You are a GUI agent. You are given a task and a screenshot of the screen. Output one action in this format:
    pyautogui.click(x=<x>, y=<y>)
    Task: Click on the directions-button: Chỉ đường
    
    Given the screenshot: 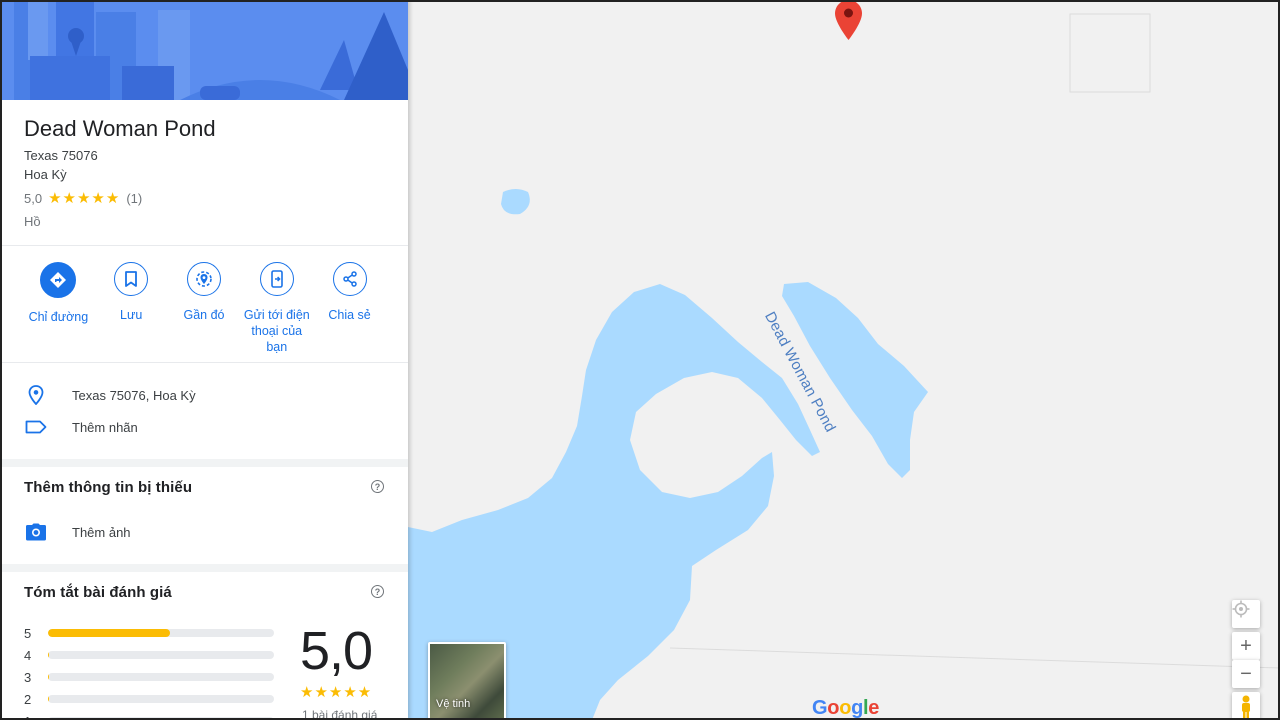 What is the action you would take?
    pyautogui.click(x=58, y=308)
    